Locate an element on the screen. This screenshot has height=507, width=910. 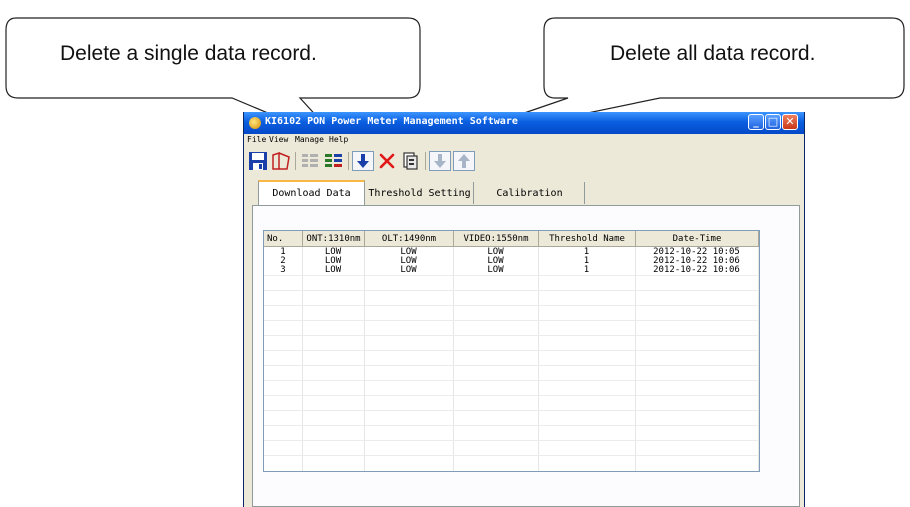
maximize-button: □ is located at coordinates (773, 122).